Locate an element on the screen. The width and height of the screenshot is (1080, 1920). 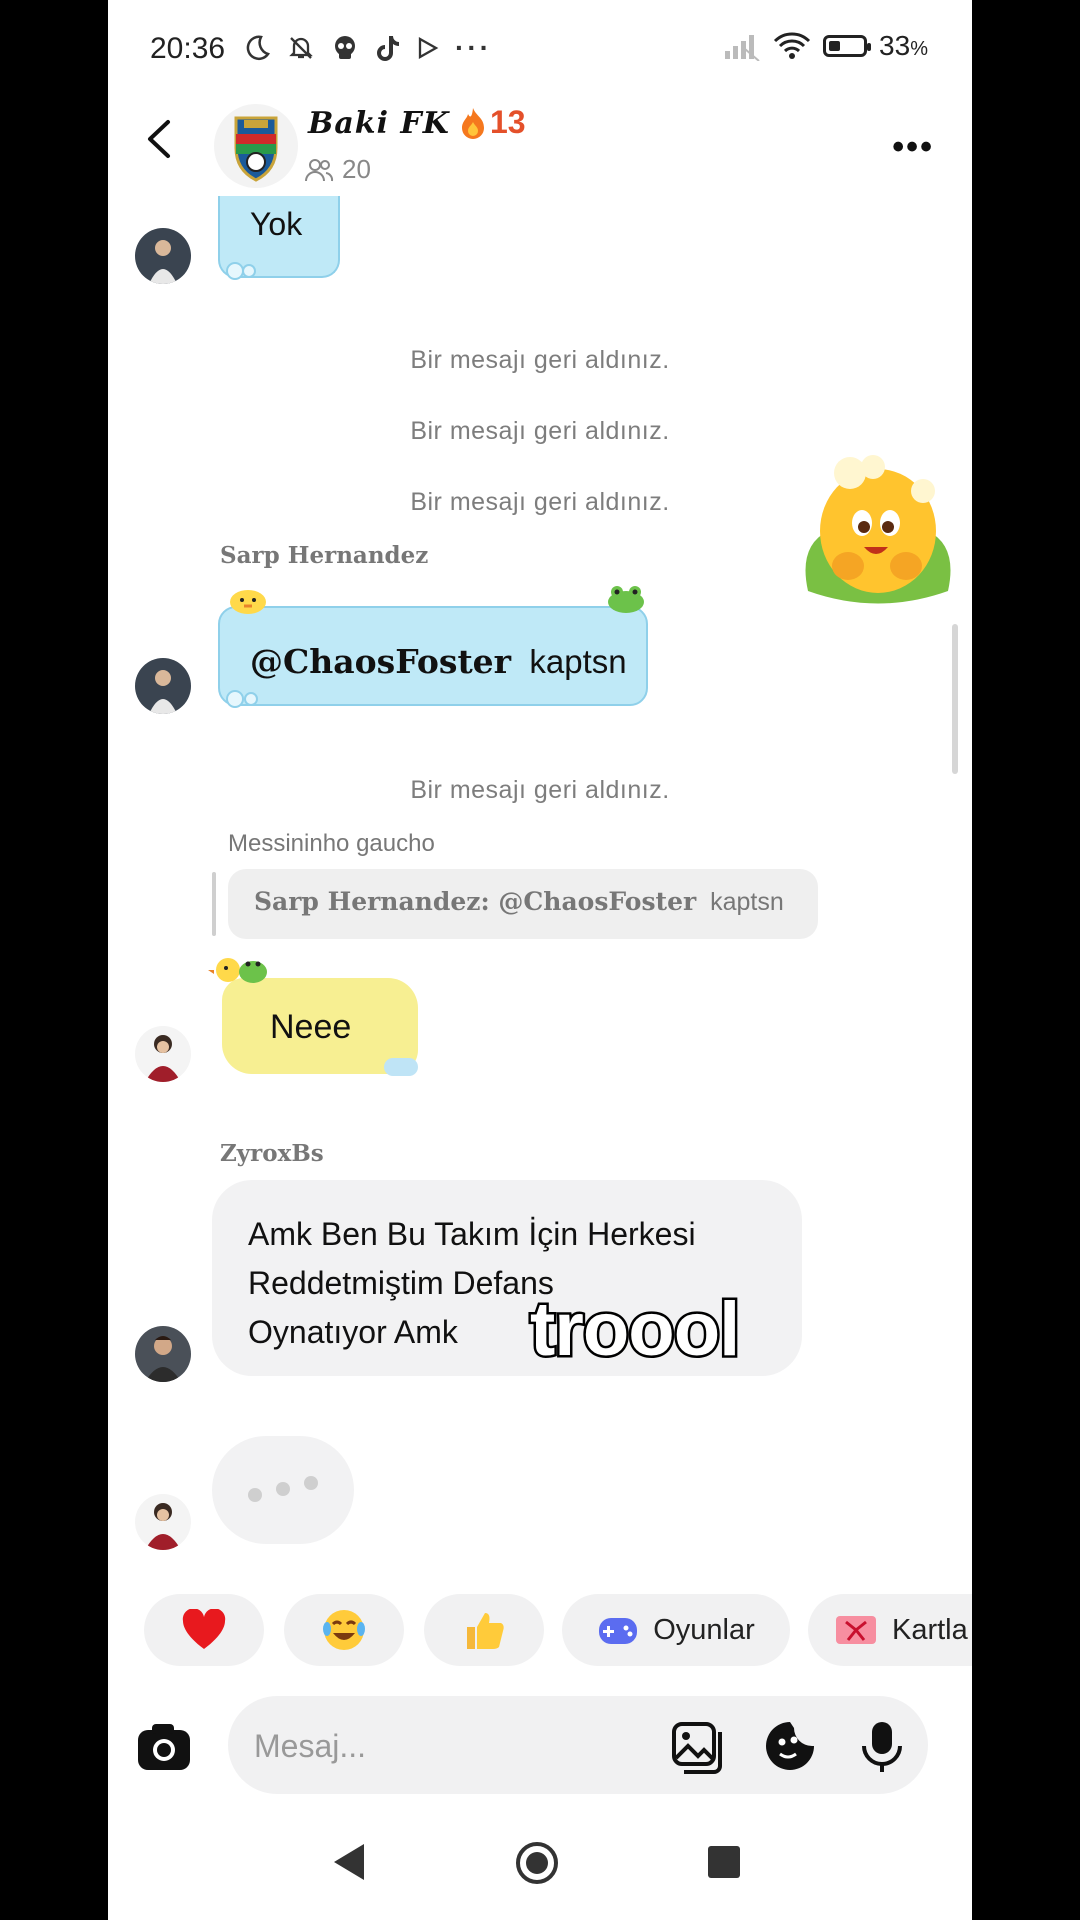
message-text: Yok is located at coordinates (276, 224).